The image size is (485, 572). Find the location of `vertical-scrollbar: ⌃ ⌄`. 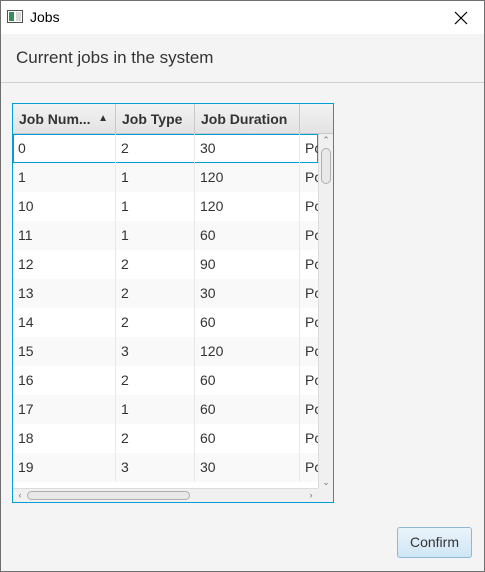

vertical-scrollbar: ⌃ ⌄ is located at coordinates (325, 311).